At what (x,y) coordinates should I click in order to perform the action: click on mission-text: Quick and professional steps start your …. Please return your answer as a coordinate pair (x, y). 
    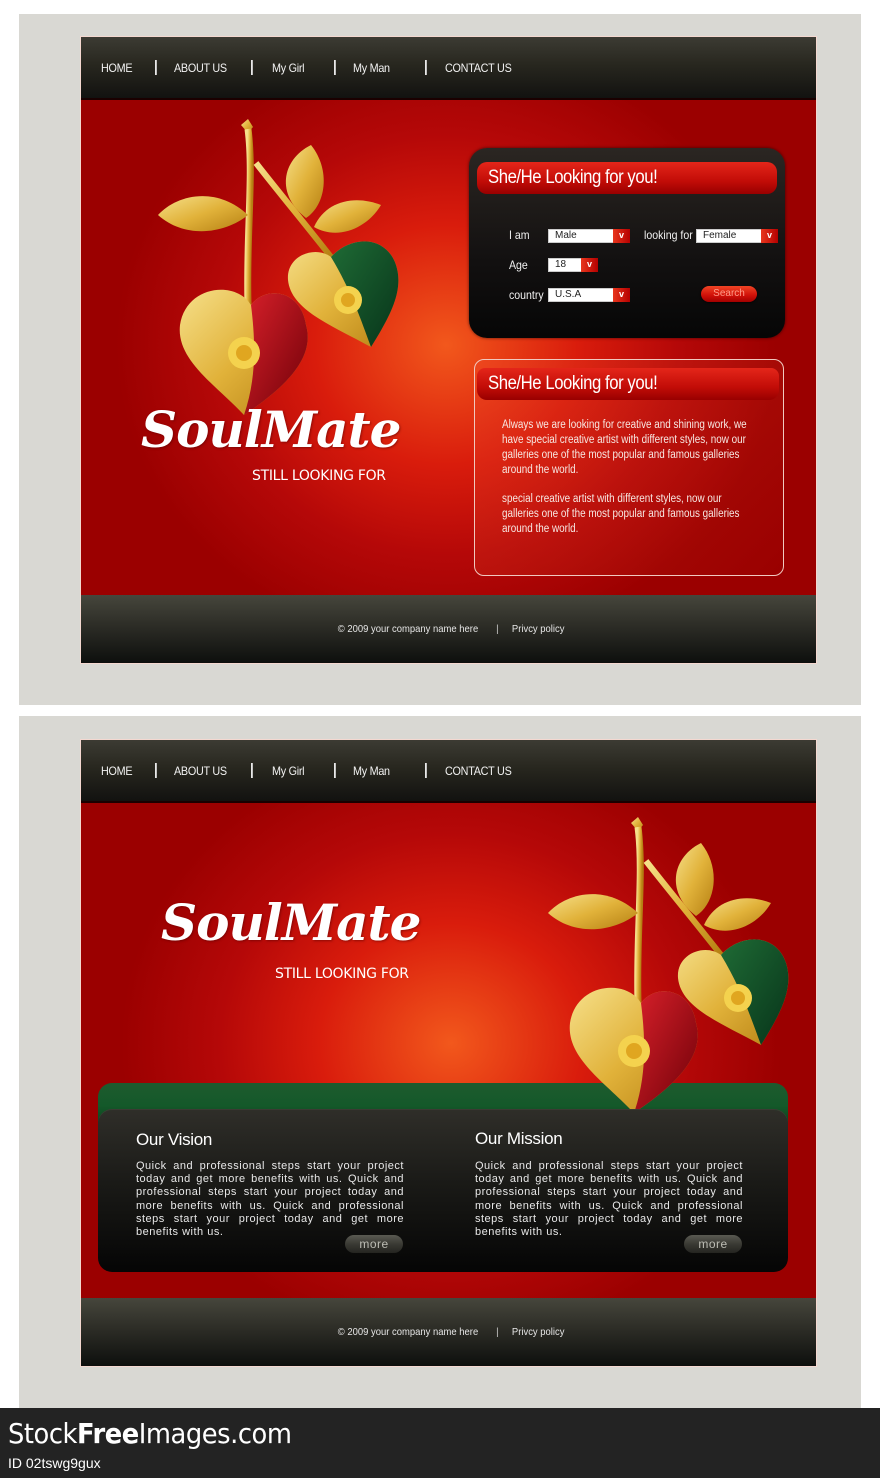
    Looking at the image, I should click on (609, 1199).